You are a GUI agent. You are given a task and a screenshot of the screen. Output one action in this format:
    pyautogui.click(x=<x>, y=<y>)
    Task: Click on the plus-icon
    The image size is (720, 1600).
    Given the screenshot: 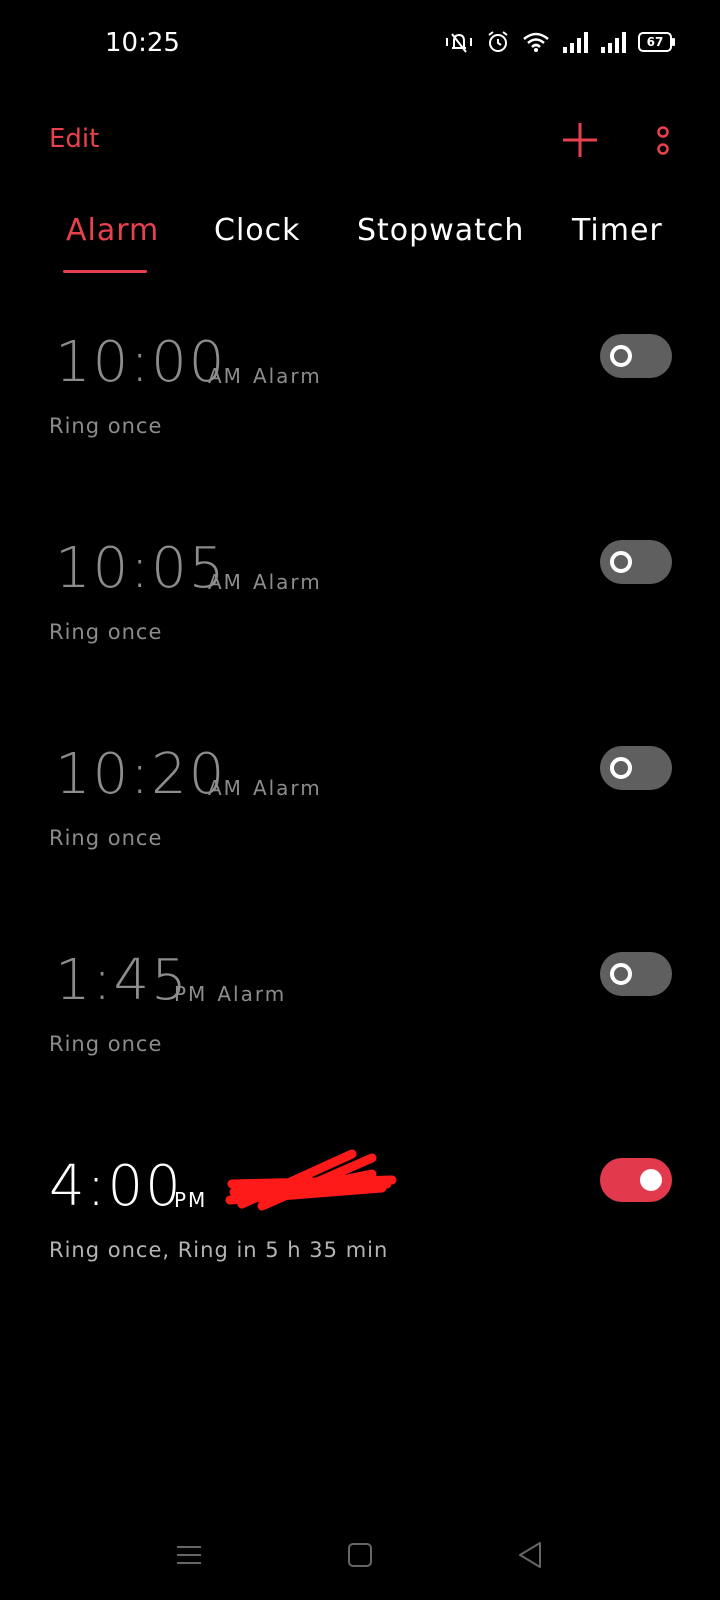 What is the action you would take?
    pyautogui.click(x=580, y=140)
    